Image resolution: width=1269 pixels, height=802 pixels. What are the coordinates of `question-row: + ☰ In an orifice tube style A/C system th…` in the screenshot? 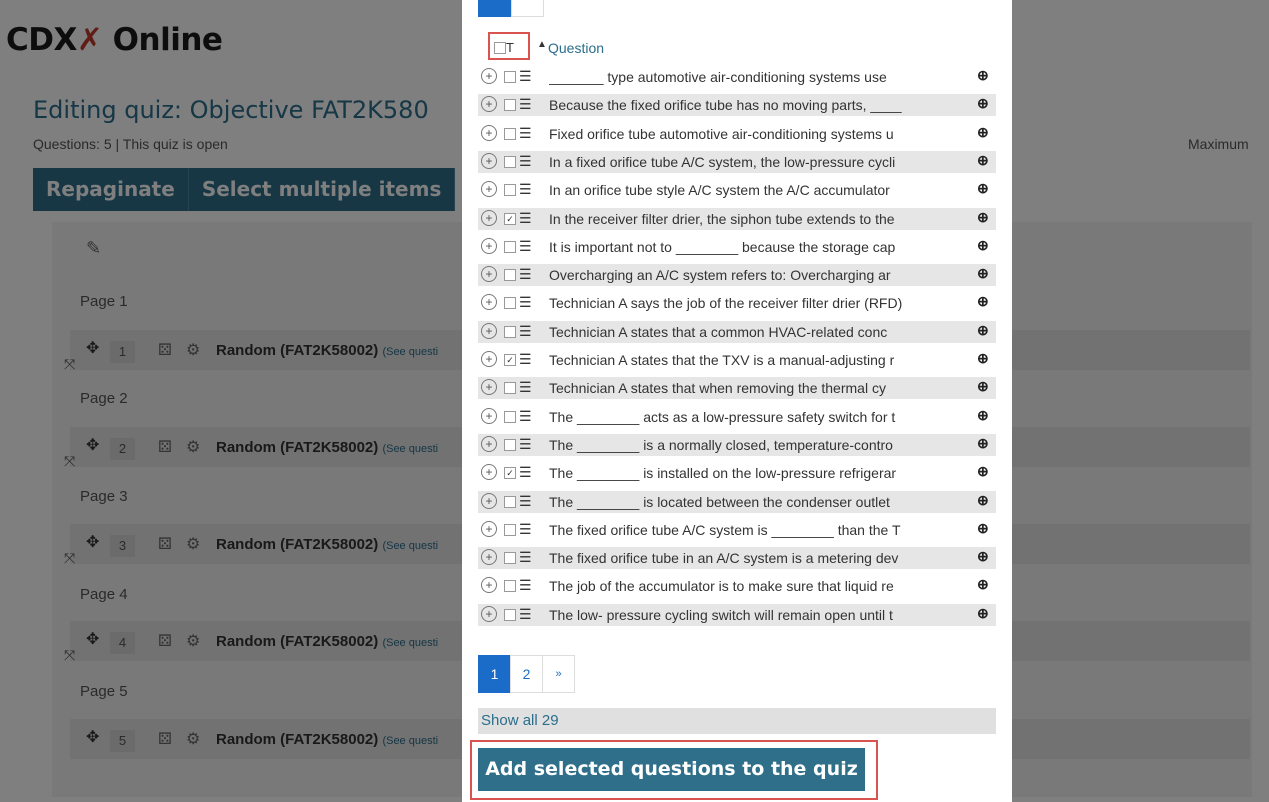 It's located at (737, 190).